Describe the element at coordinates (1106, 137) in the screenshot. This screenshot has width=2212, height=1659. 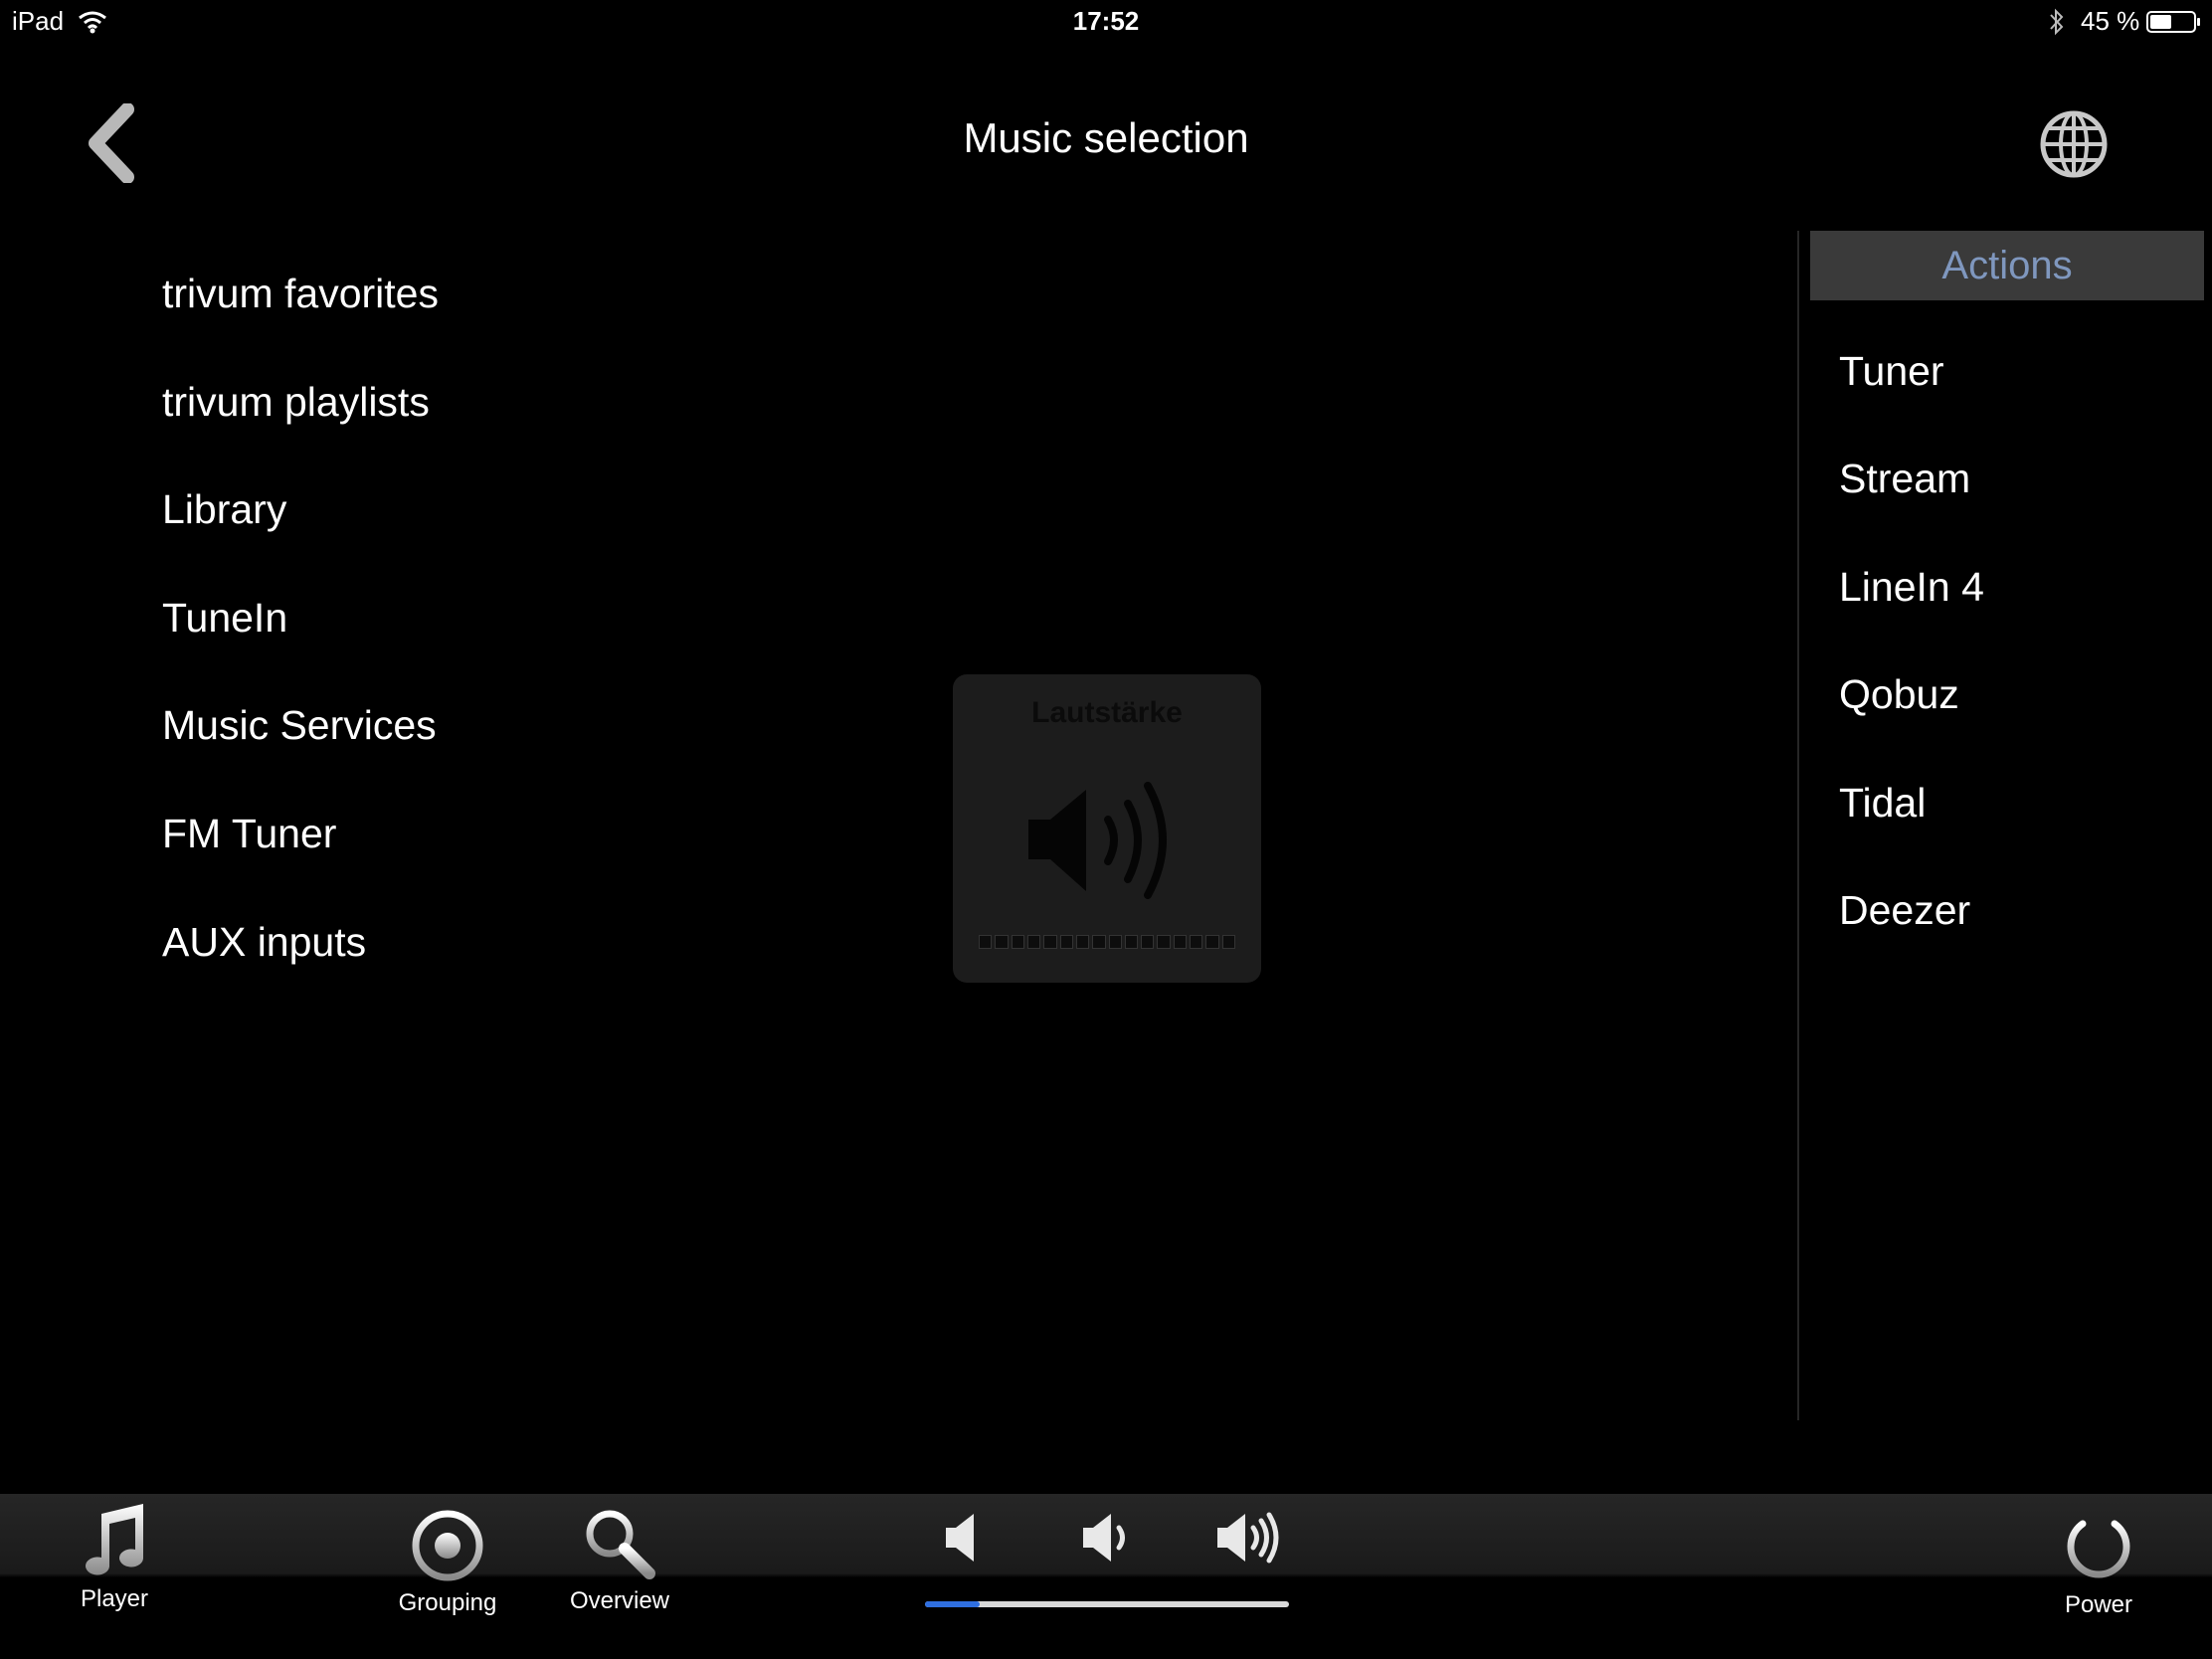
I see `page-title: Music selection` at that location.